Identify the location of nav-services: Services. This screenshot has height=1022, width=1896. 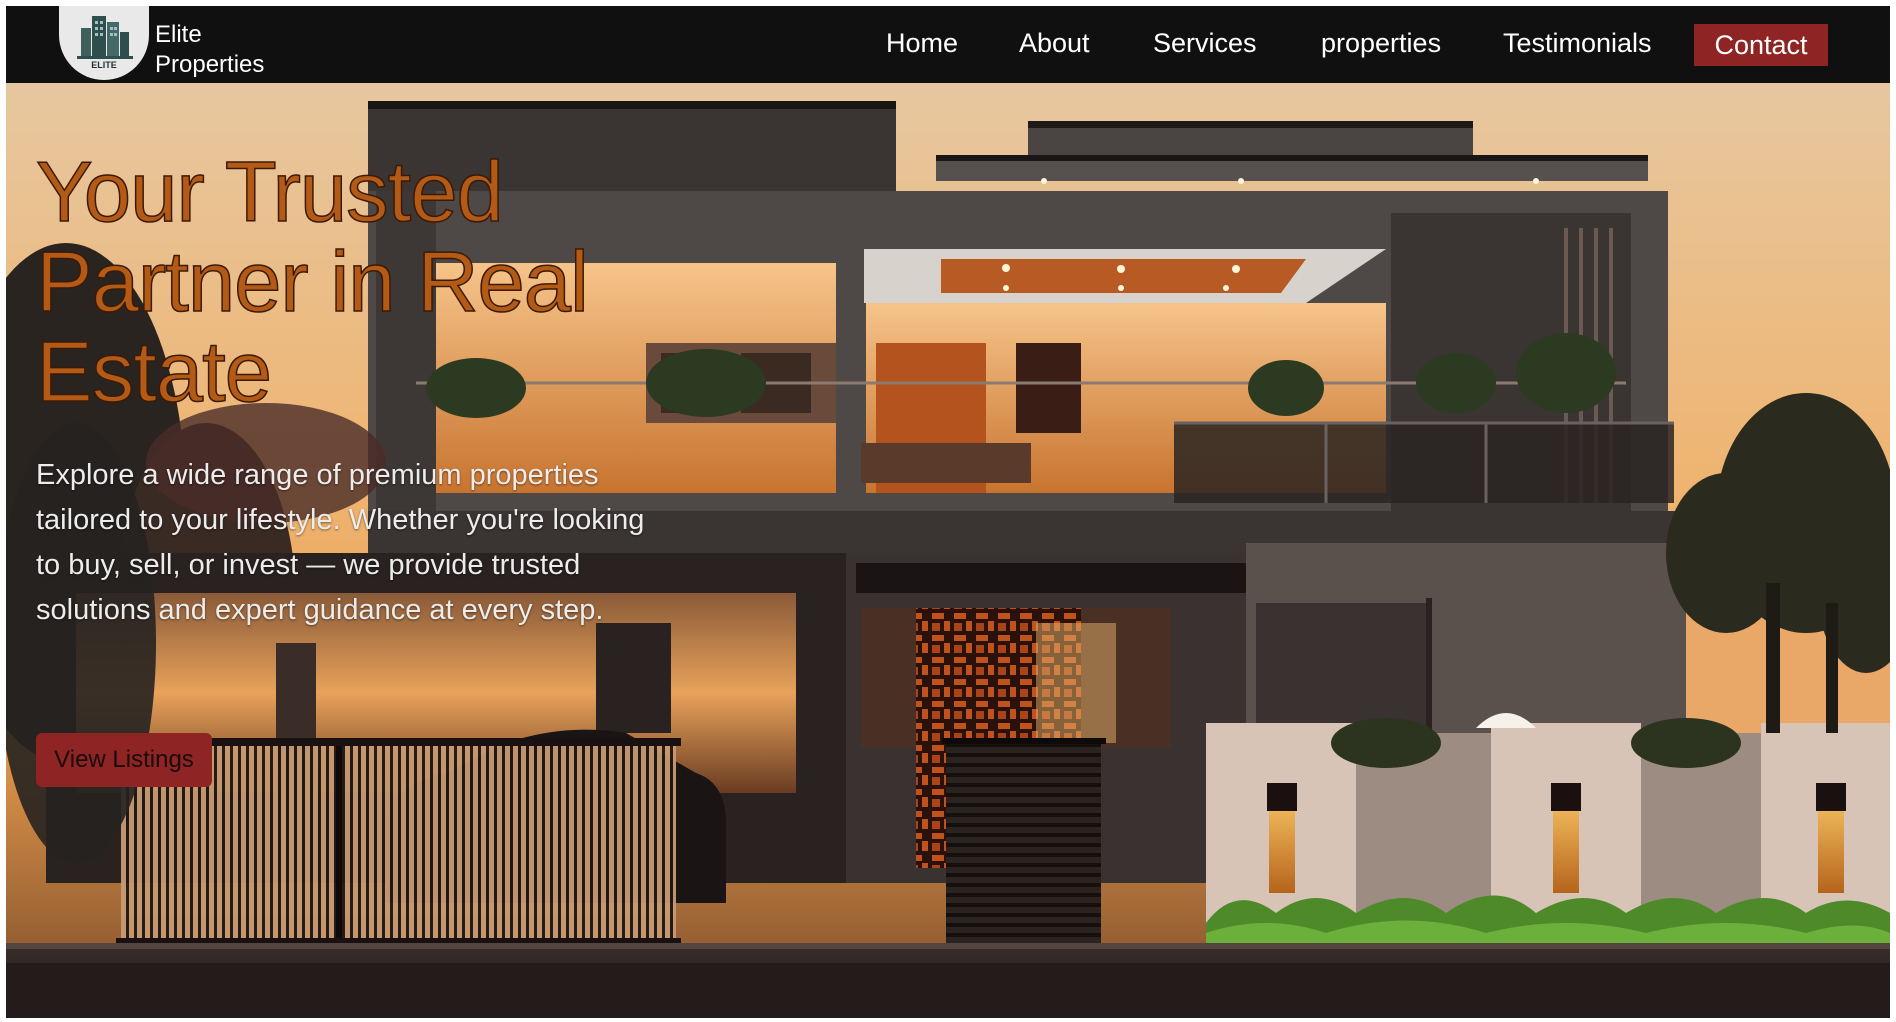
(1205, 43).